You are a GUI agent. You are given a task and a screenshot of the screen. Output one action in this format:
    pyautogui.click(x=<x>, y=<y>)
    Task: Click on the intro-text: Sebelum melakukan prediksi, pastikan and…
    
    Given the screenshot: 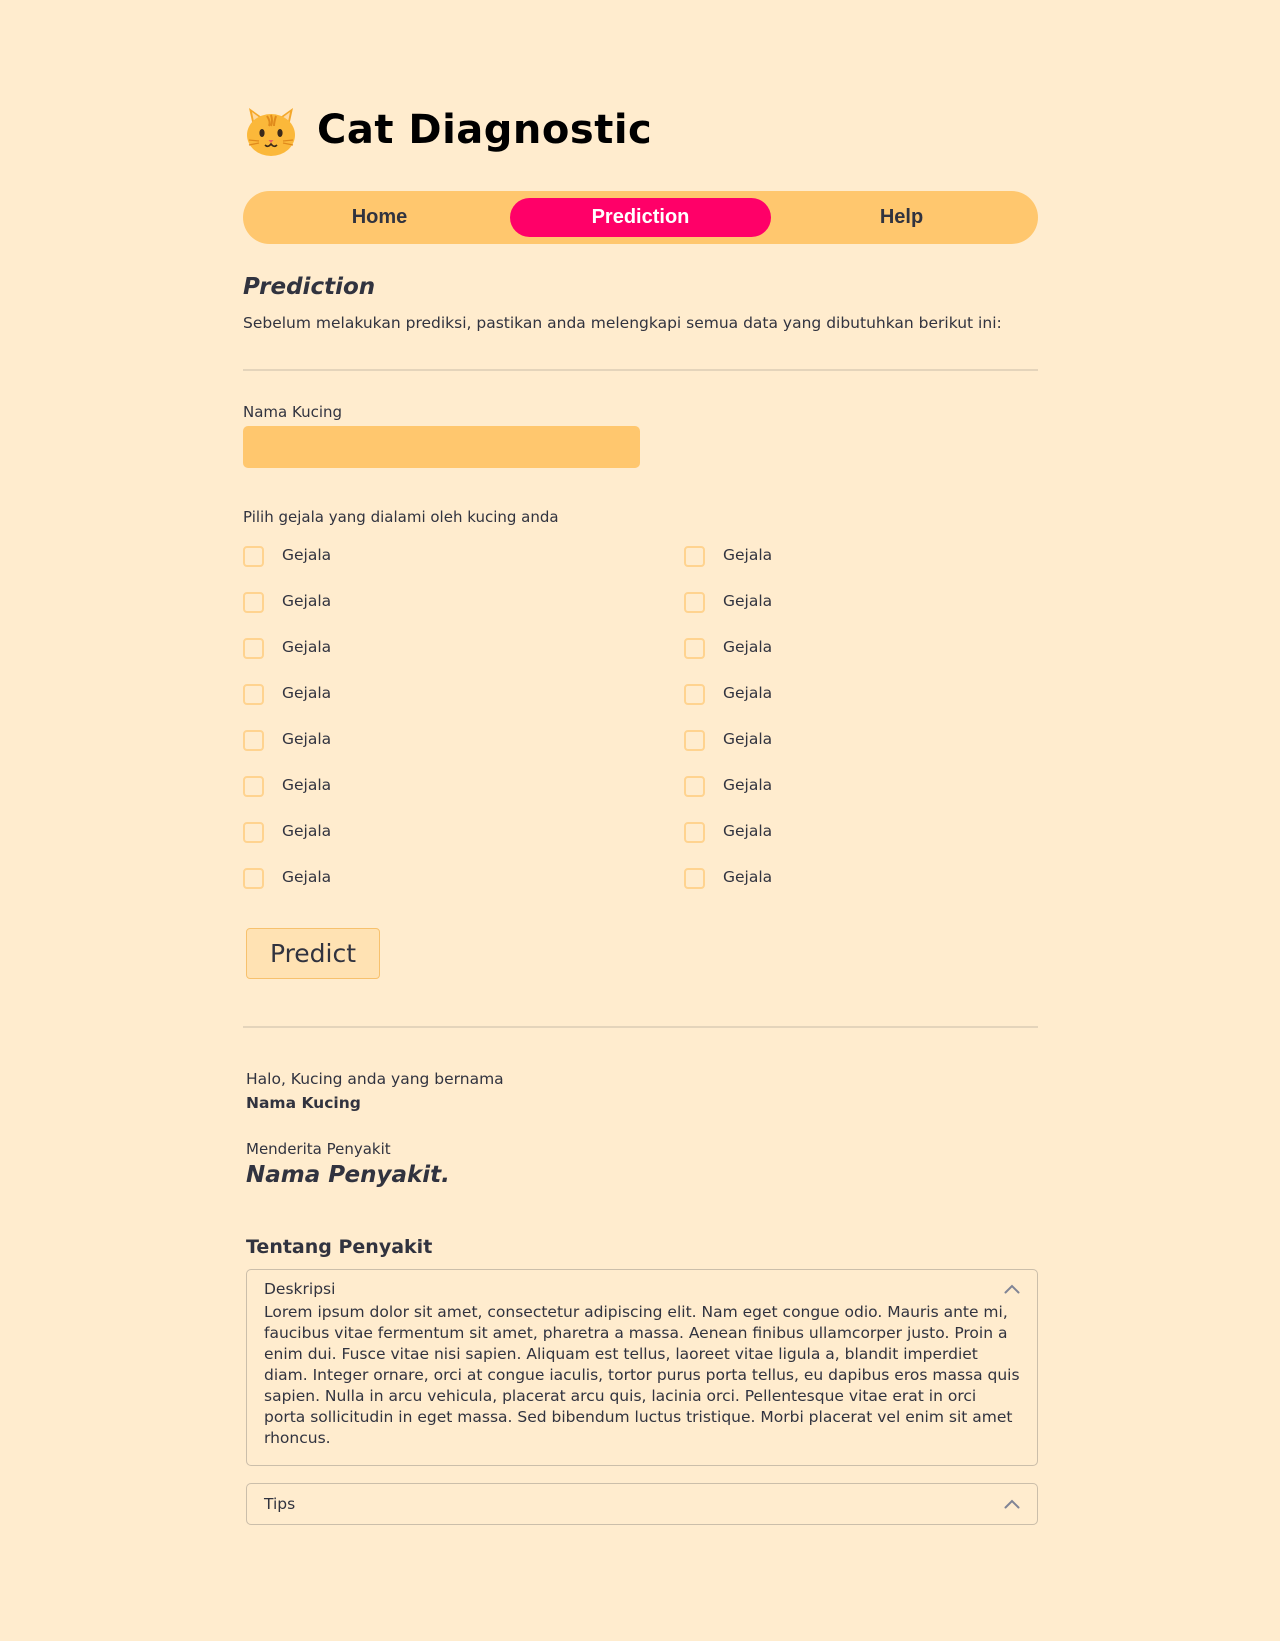 What is the action you would take?
    pyautogui.click(x=622, y=323)
    